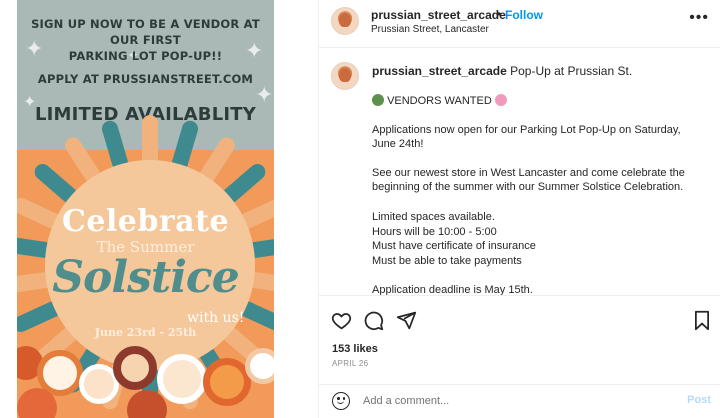 This screenshot has width=720, height=418. I want to click on sun-ray, so click(150, 138).